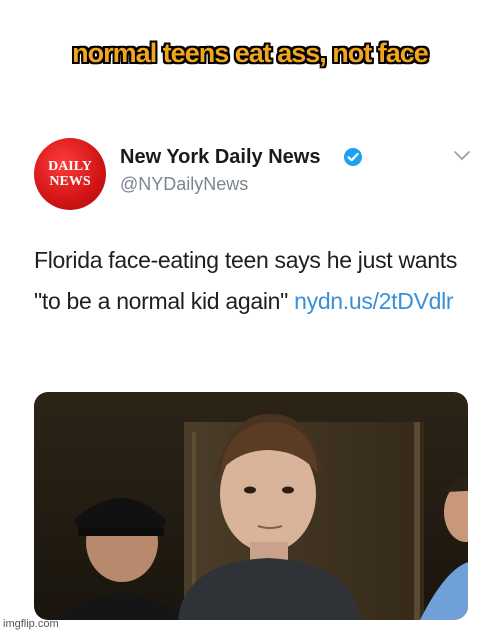 The image size is (500, 633). I want to click on meme-caption: normal teens eat ass, not face, so click(250, 53).